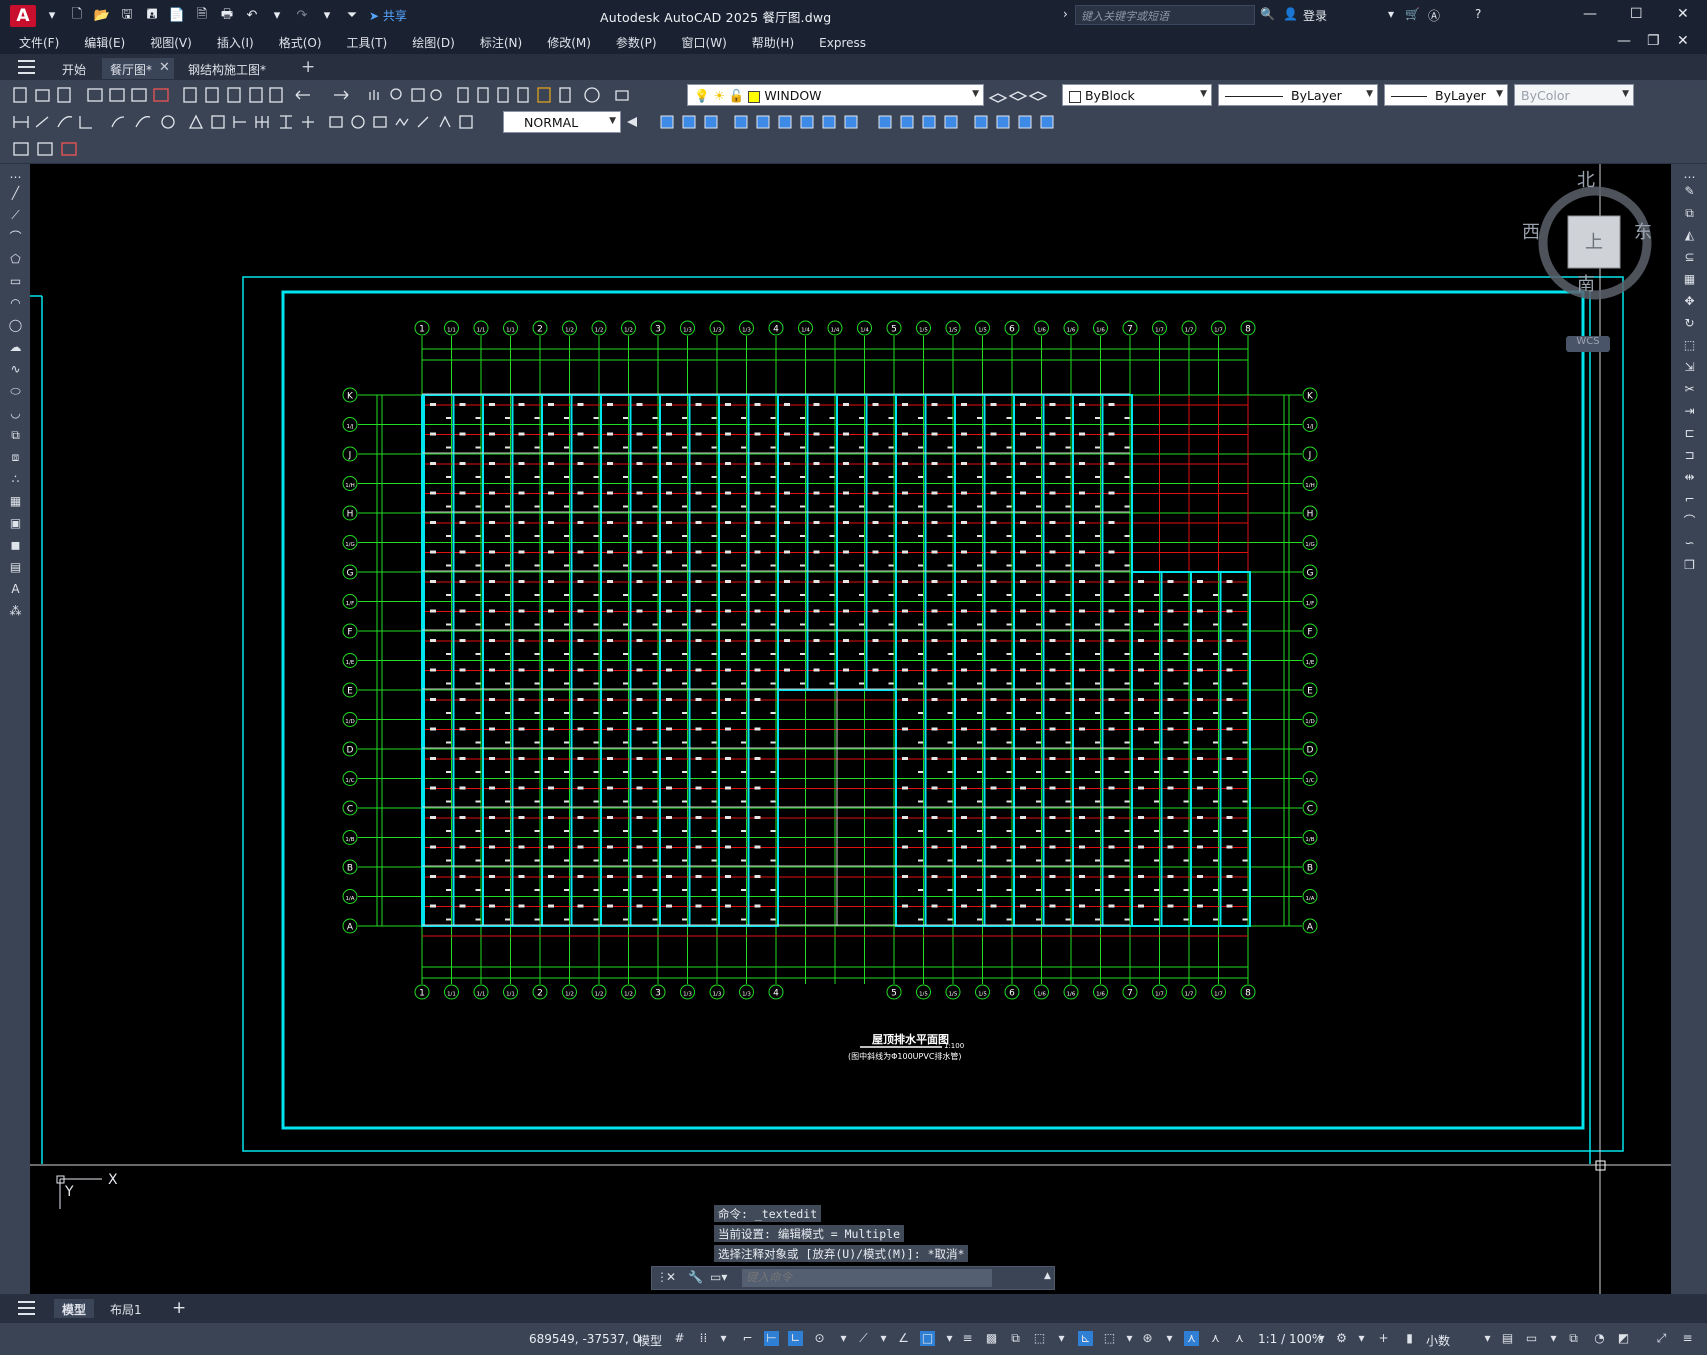 Image resolution: width=1707 pixels, height=1355 pixels. What do you see at coordinates (1689, 521) in the screenshot?
I see `fillet-tool-icon: ⌒` at bounding box center [1689, 521].